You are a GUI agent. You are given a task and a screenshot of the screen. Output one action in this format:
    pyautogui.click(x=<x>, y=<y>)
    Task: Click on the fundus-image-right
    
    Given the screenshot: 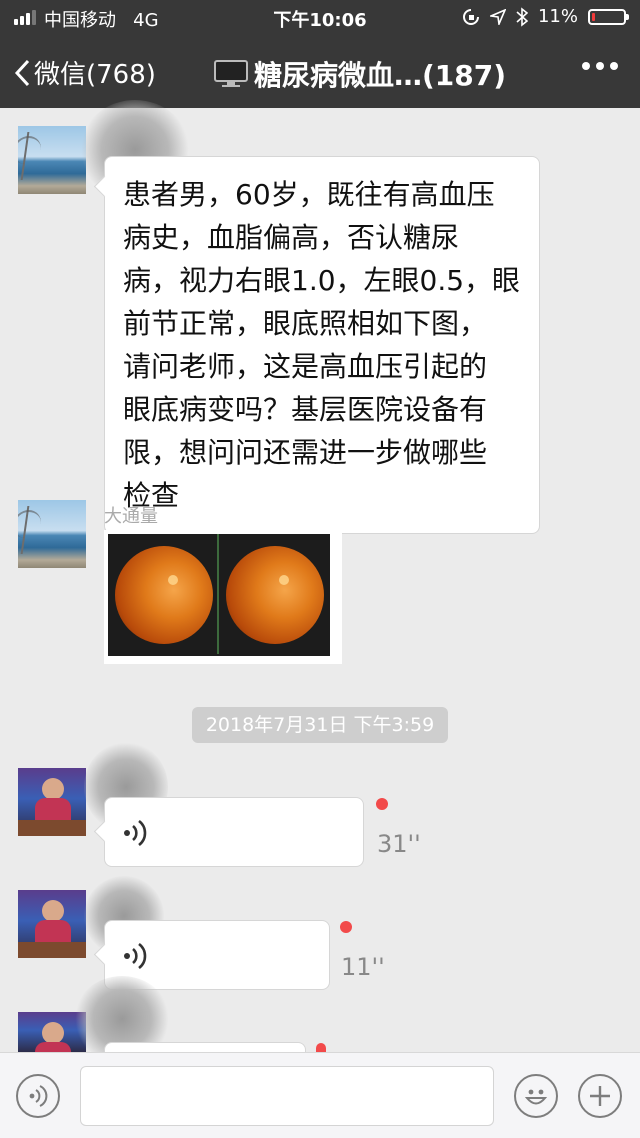 What is the action you would take?
    pyautogui.click(x=163, y=595)
    